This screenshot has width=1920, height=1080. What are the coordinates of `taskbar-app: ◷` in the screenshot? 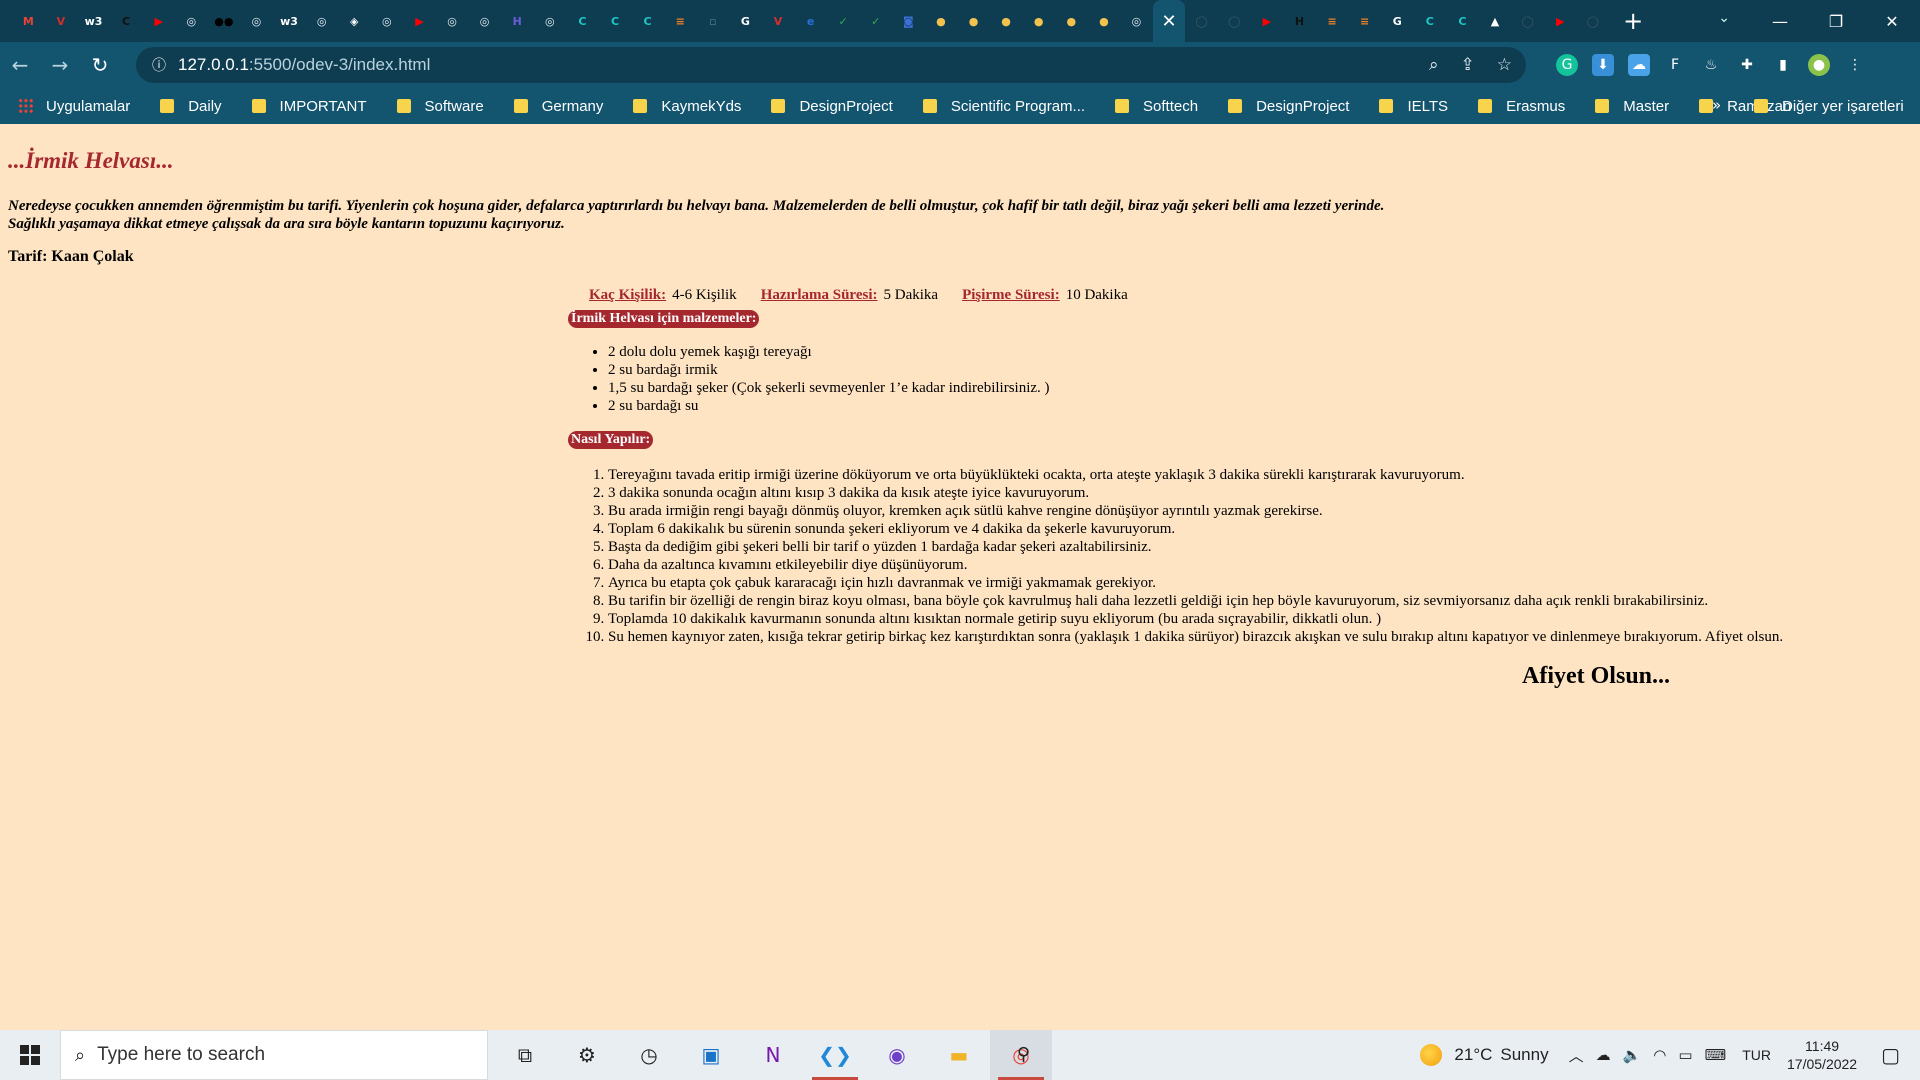 It's located at (649, 1055).